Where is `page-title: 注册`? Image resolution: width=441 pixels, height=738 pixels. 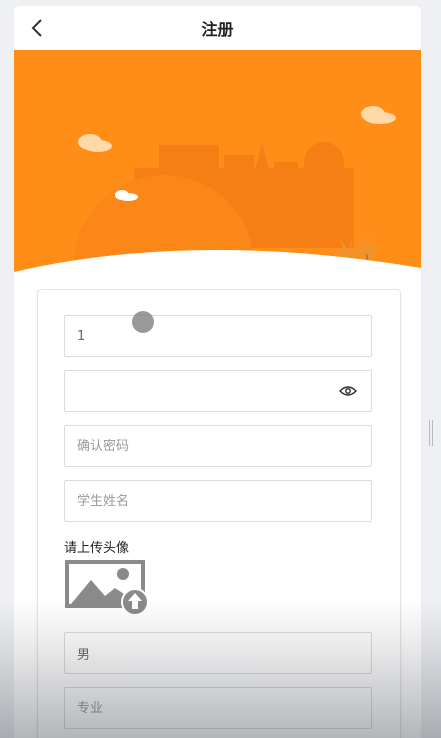 page-title: 注册 is located at coordinates (217, 29).